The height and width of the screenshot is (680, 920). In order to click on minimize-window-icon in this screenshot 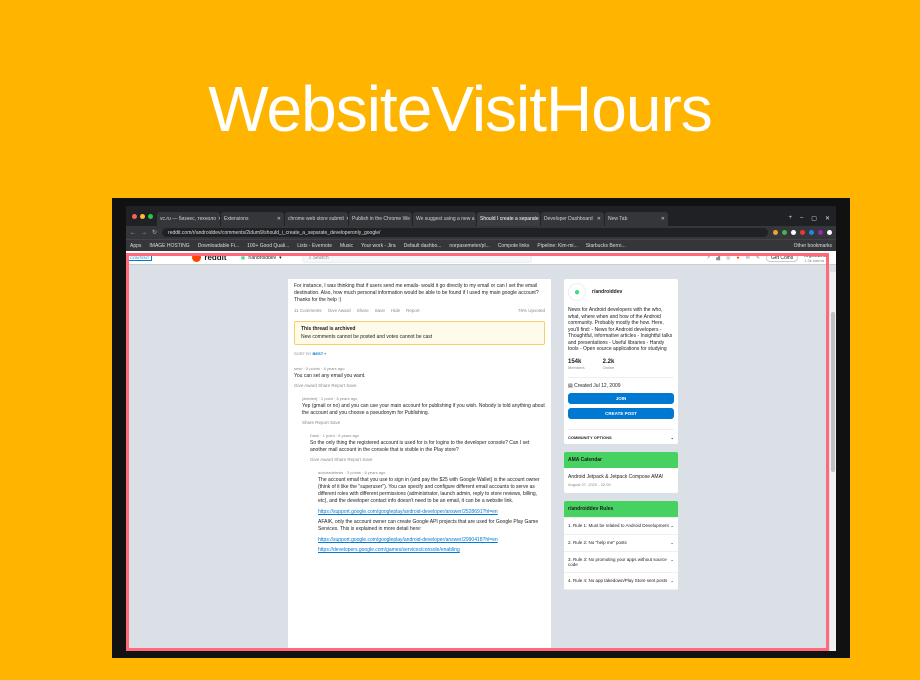, I will do `click(142, 216)`.